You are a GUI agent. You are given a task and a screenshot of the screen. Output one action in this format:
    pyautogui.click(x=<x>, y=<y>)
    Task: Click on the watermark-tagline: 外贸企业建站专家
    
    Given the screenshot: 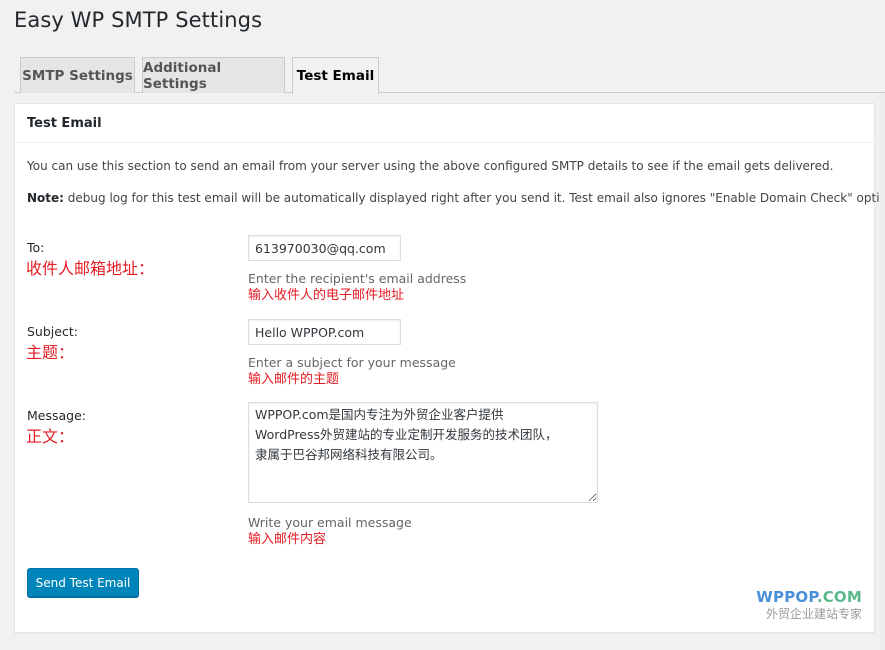 What is the action you would take?
    pyautogui.click(x=813, y=614)
    